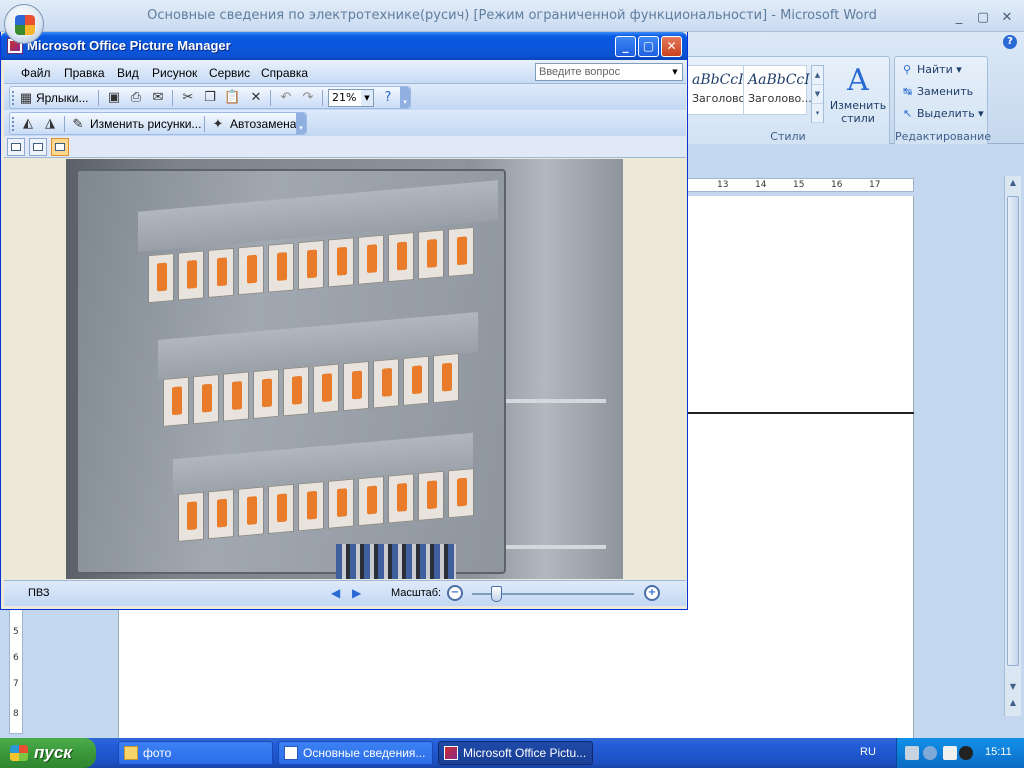 The width and height of the screenshot is (1024, 768). I want to click on menu-edit: Правка, so click(84, 73).